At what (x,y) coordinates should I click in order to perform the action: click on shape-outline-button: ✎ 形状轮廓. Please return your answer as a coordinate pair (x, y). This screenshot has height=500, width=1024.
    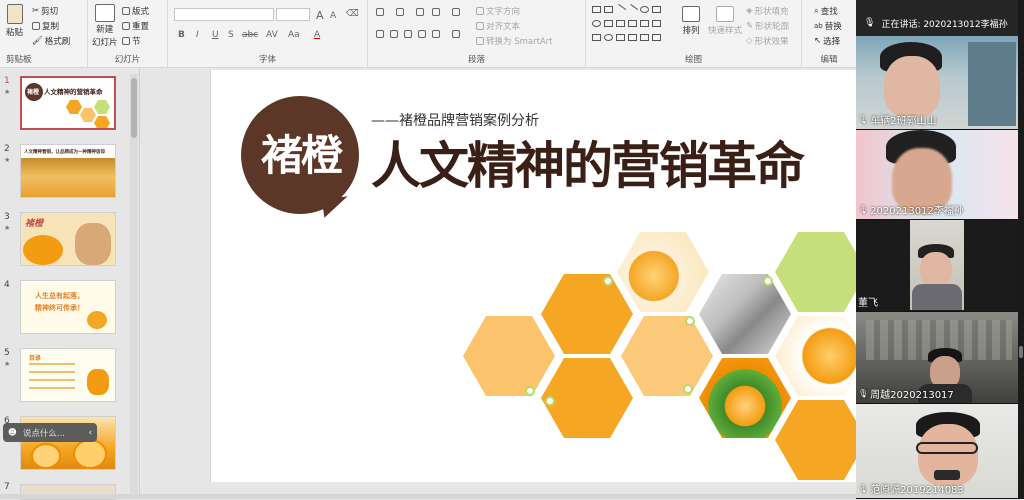
    Looking at the image, I should click on (767, 26).